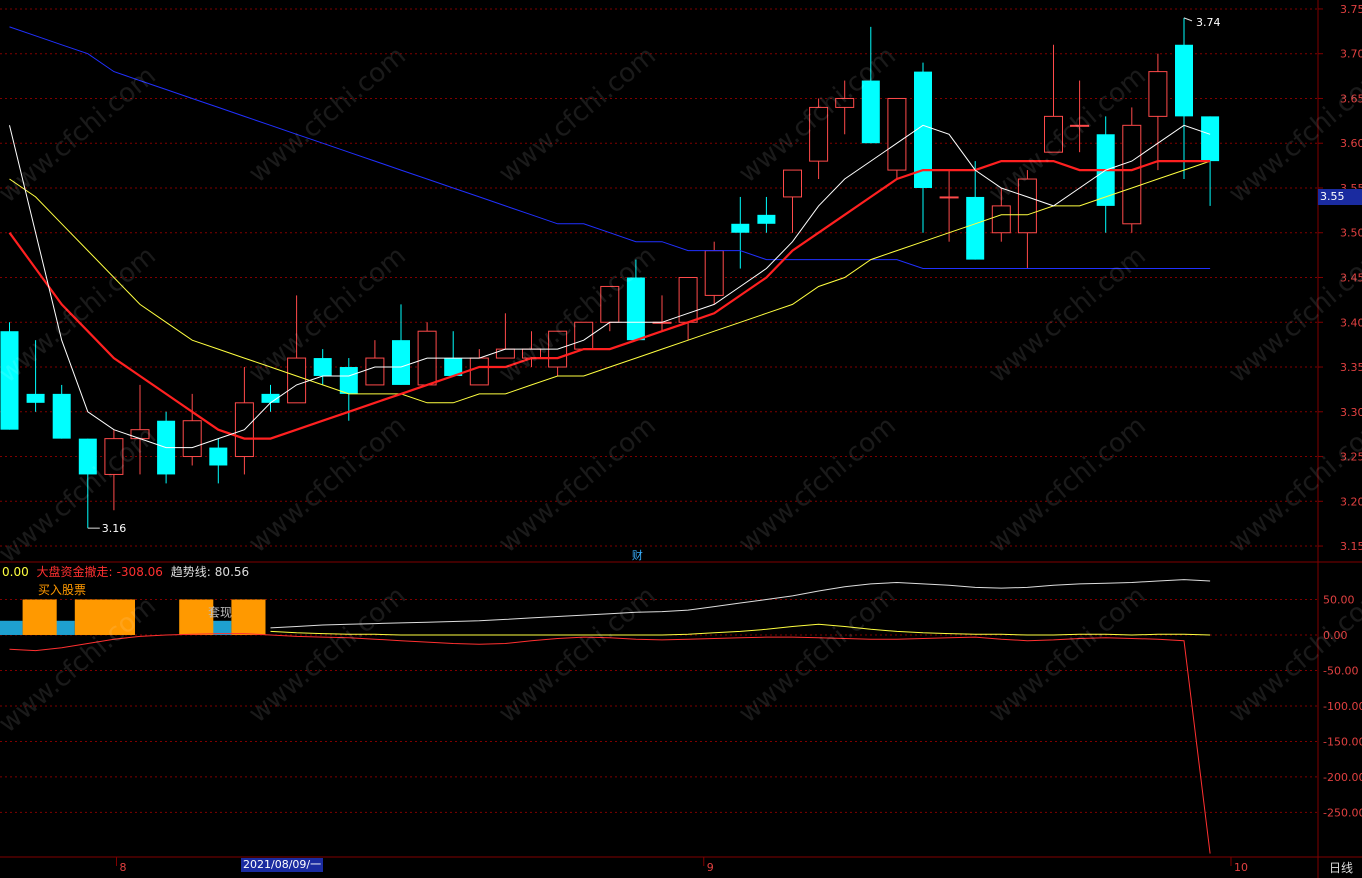 This screenshot has width=1362, height=878. I want to click on buy-signal-label: 买入股票, so click(62, 590).